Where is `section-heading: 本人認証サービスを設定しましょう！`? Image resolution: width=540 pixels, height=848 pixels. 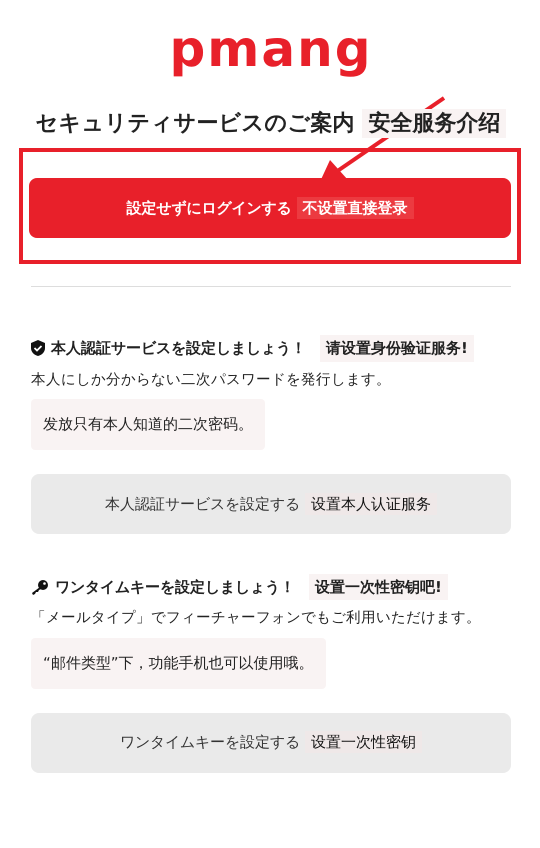
section-heading: 本人認証サービスを設定しましょう！ is located at coordinates (178, 348).